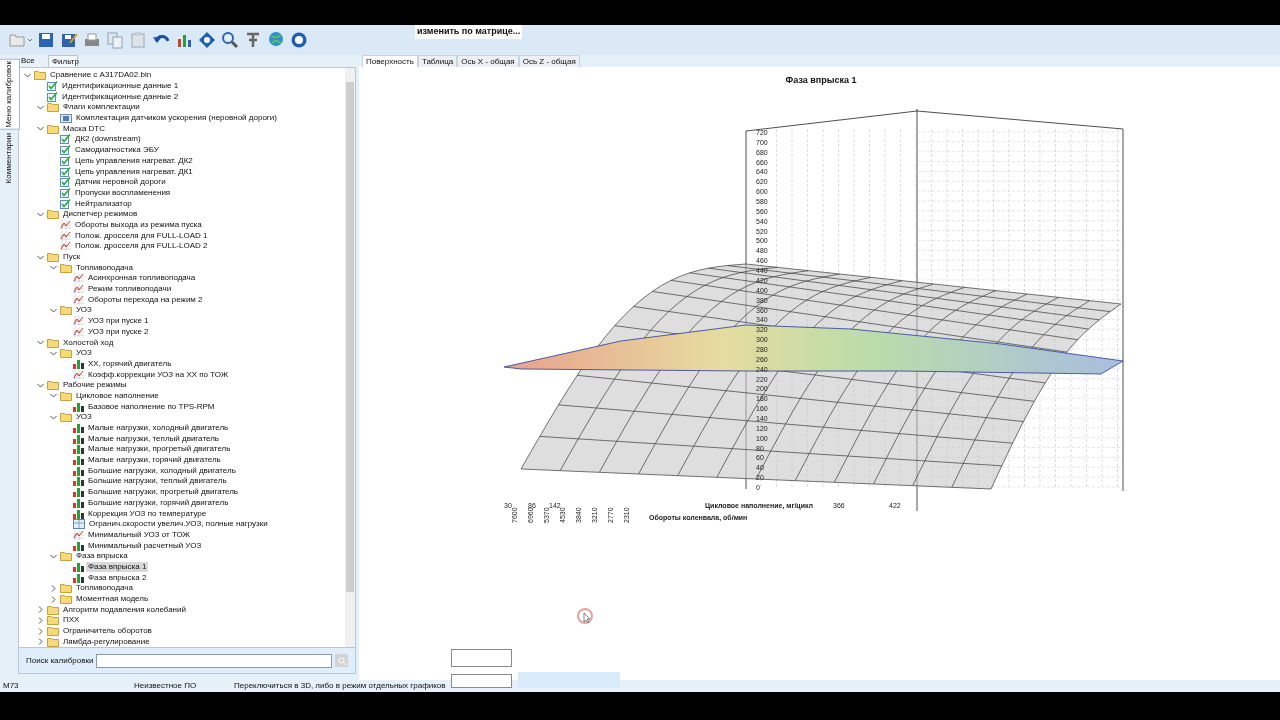  Describe the element at coordinates (108, 139) in the screenshot. I see `tree-item: ДК2 (downstream)` at that location.